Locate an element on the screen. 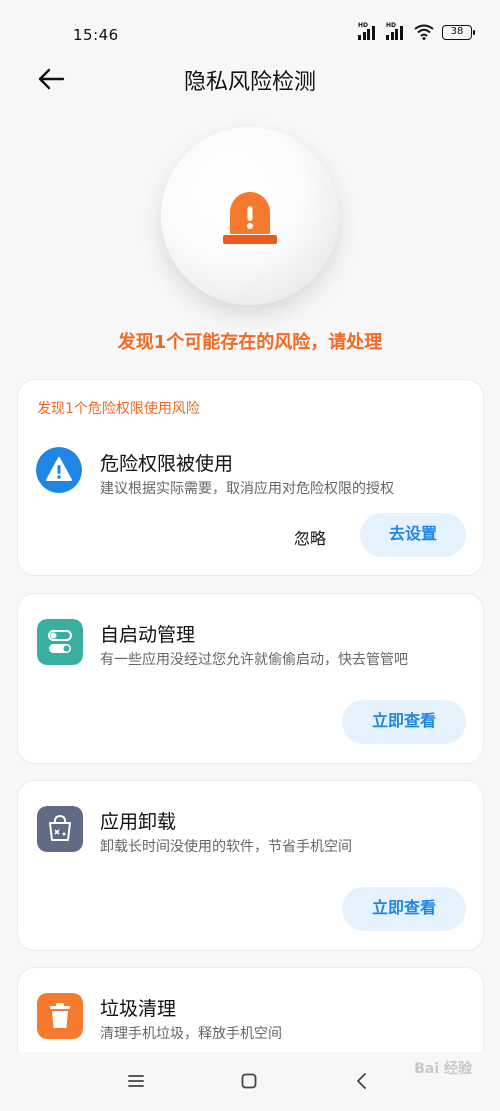 This screenshot has height=1111, width=500. card-description: 有一些应用没经过您允许就偷偷启动，快去管管吧 is located at coordinates (254, 660).